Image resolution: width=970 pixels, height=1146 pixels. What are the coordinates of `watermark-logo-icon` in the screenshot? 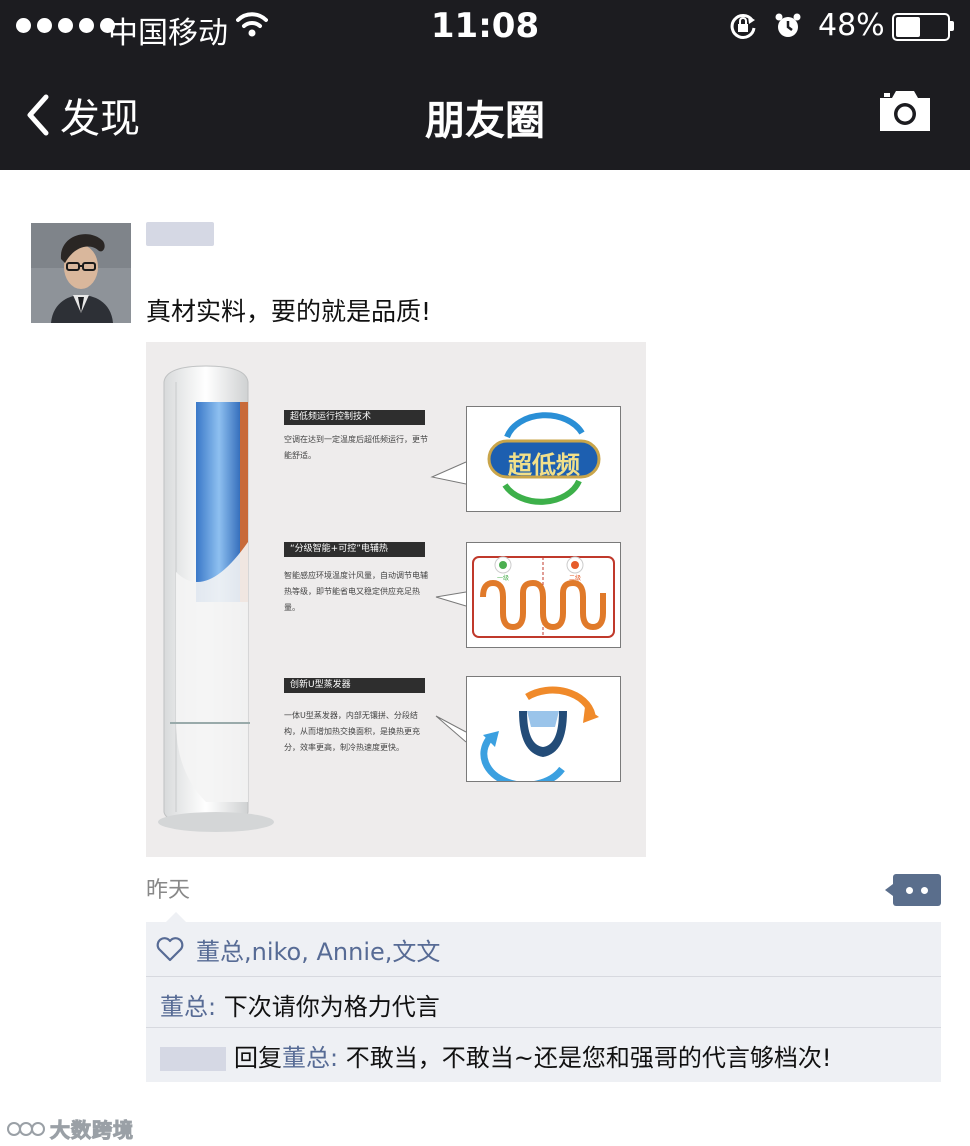 It's located at (26, 1128).